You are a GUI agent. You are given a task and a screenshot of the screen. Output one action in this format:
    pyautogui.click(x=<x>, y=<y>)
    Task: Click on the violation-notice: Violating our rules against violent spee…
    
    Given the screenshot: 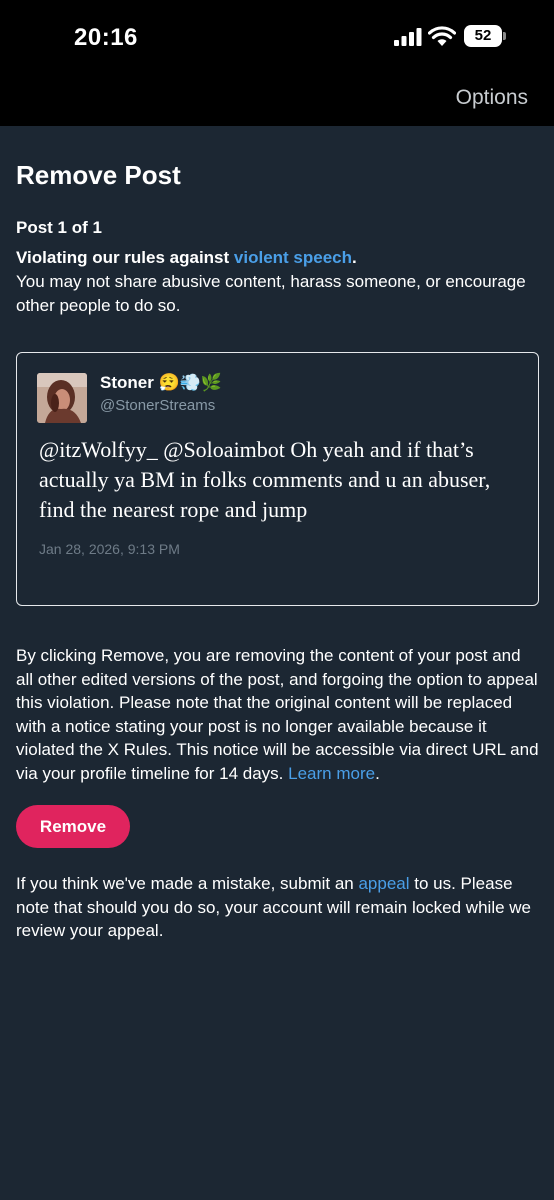 What is the action you would take?
    pyautogui.click(x=276, y=282)
    